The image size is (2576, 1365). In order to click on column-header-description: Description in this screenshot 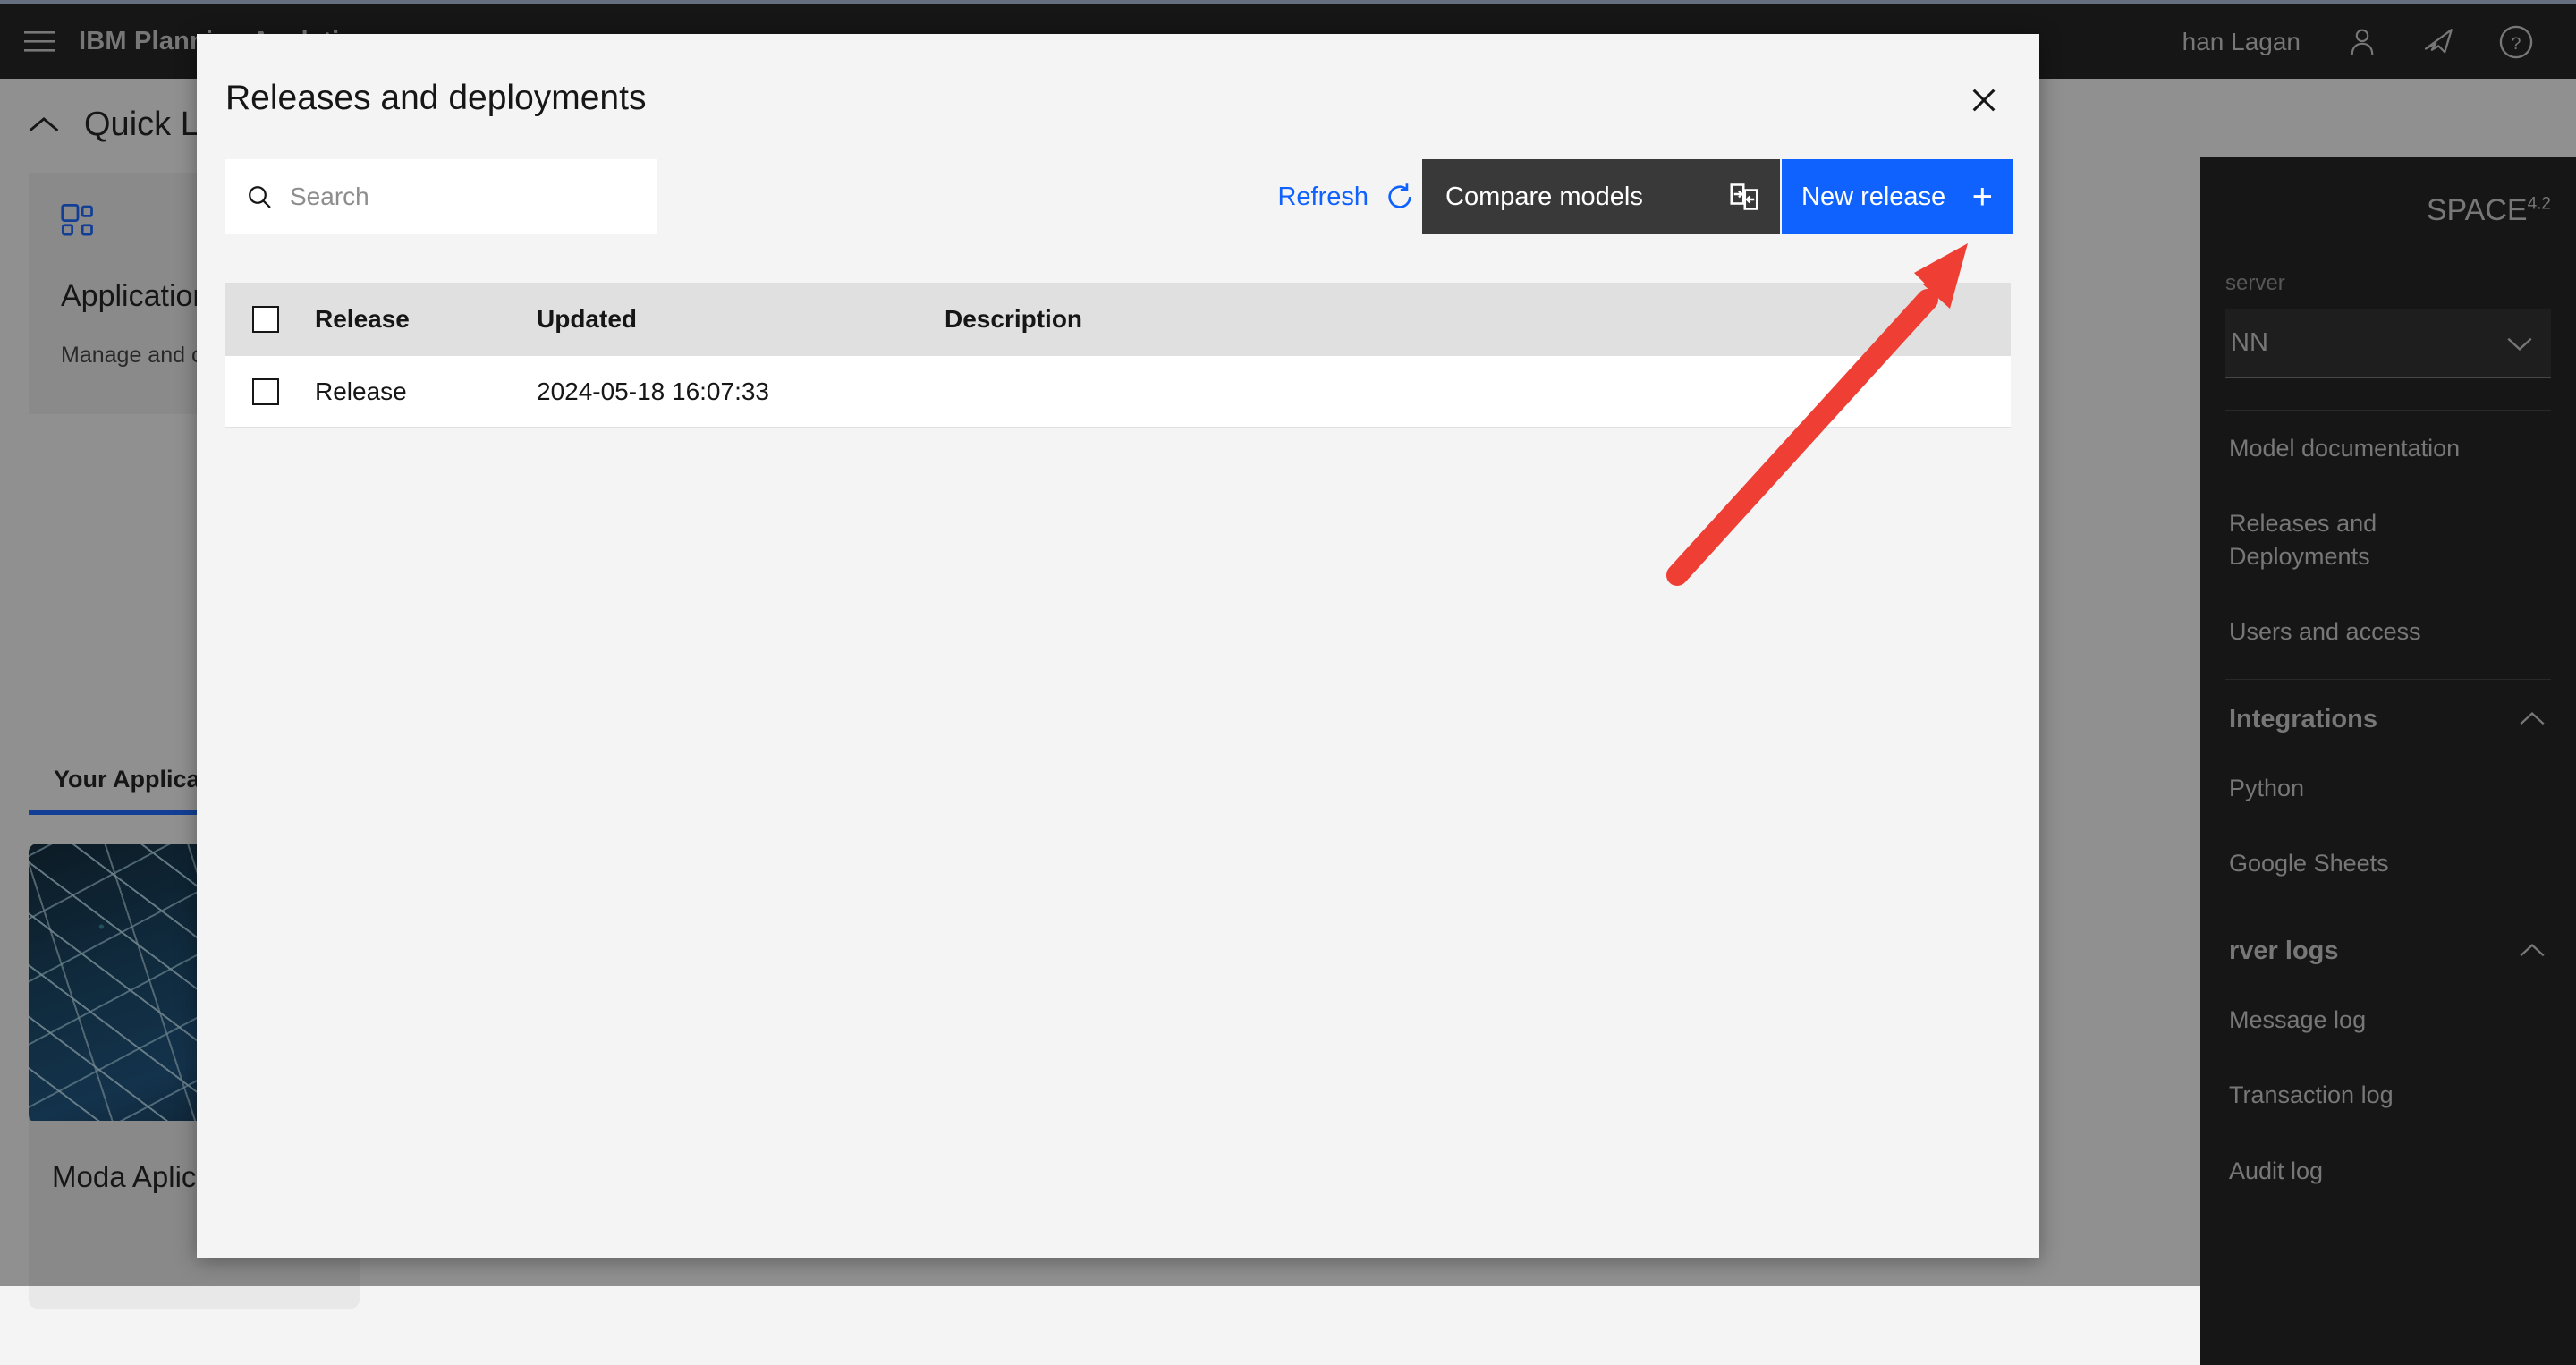, I will do `click(1478, 319)`.